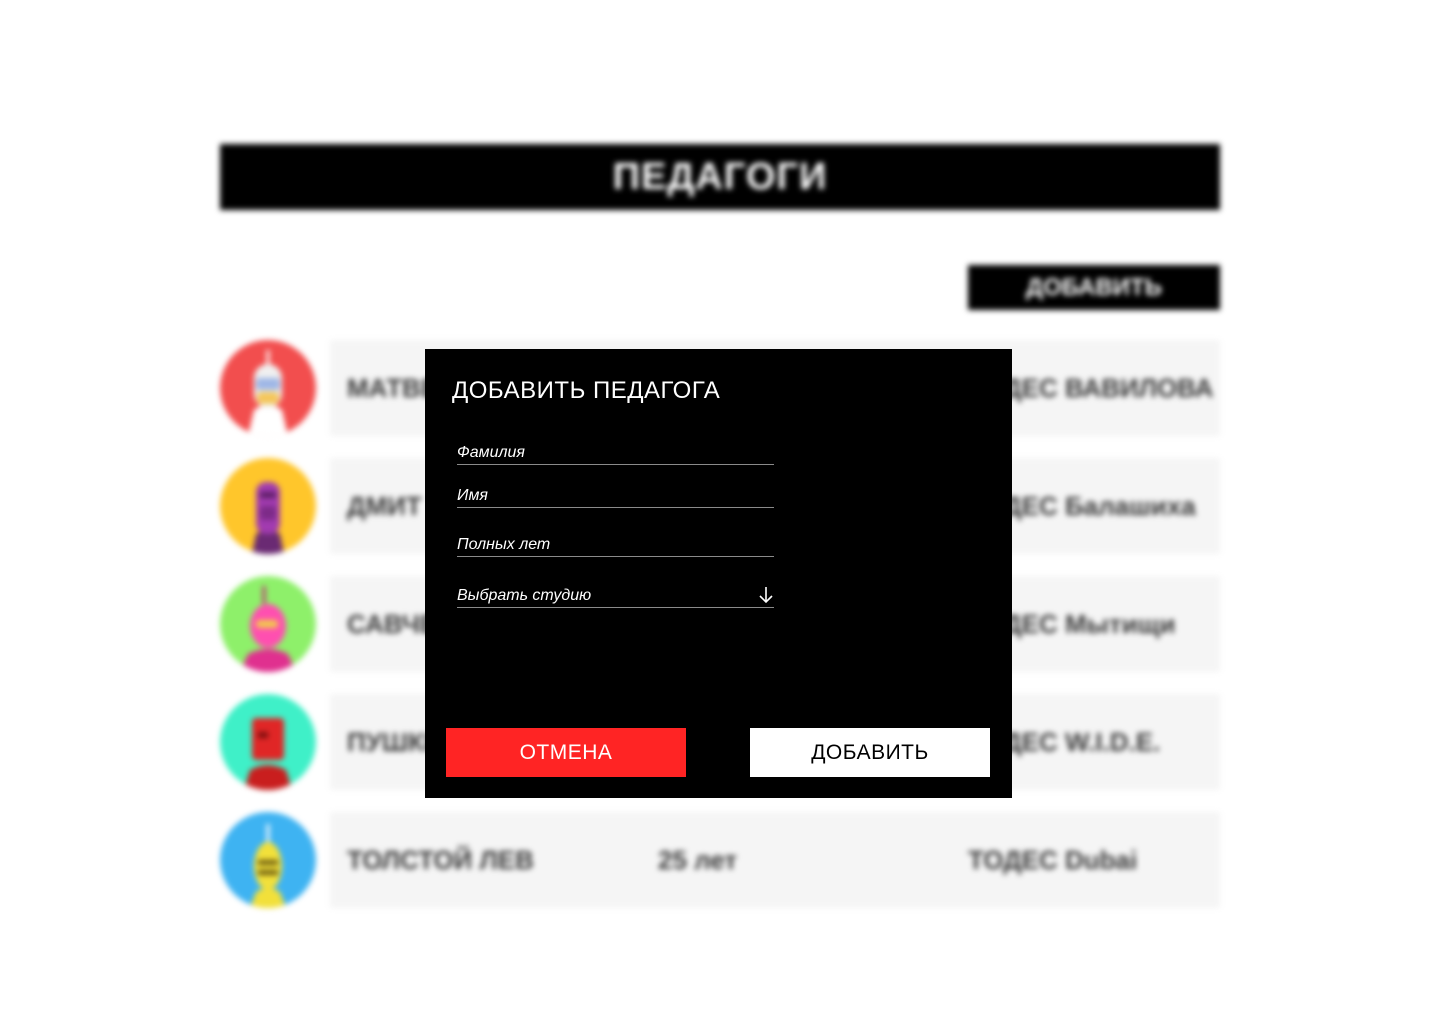  What do you see at coordinates (1094, 287) in the screenshot?
I see `add-teacher-button: ДОБАВИТЬ` at bounding box center [1094, 287].